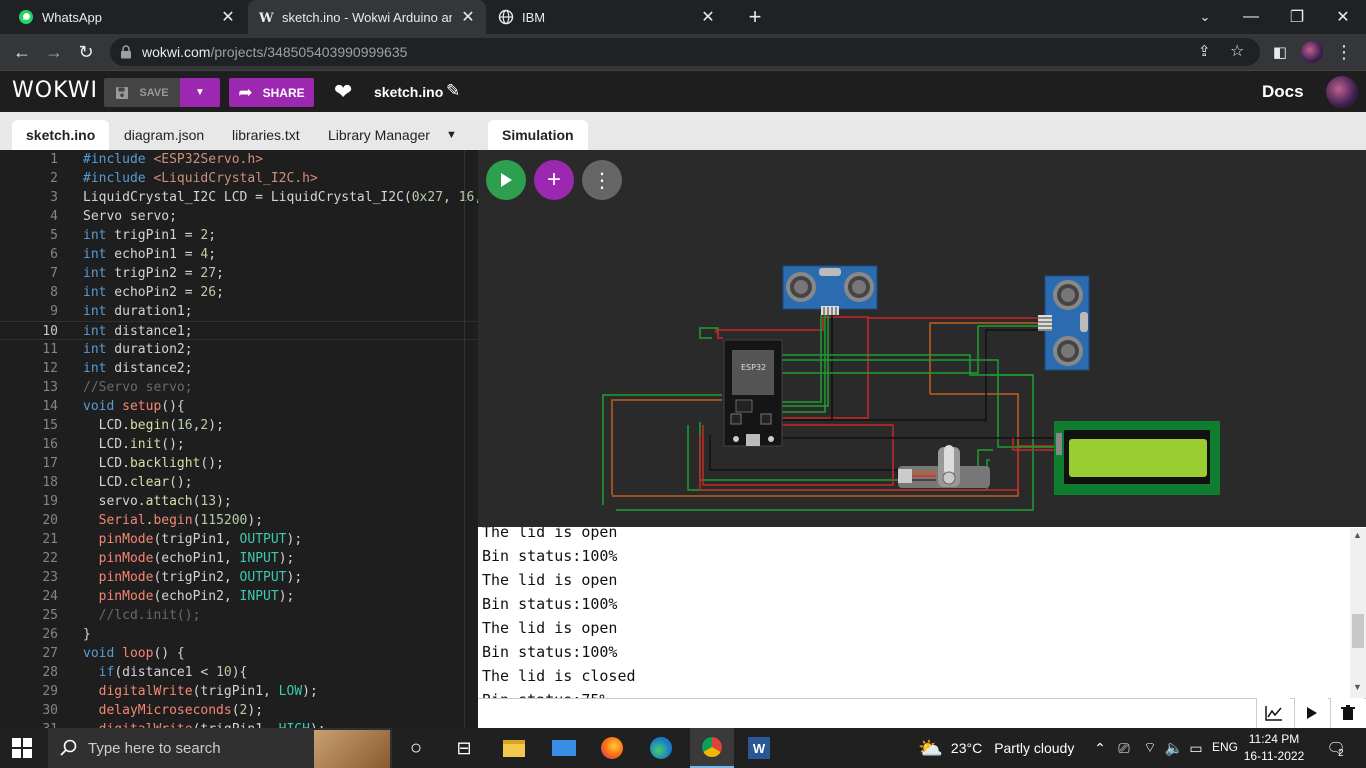  I want to click on share-arrow-icon: ➦, so click(245, 92).